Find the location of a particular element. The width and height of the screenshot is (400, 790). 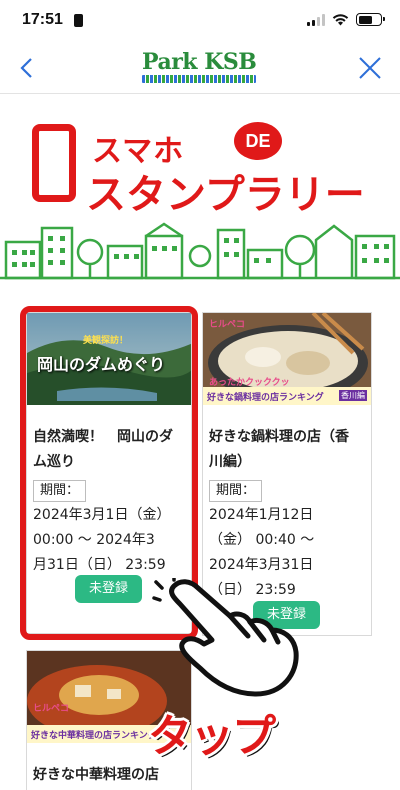

status-bar: 17:51 is located at coordinates (200, 21).